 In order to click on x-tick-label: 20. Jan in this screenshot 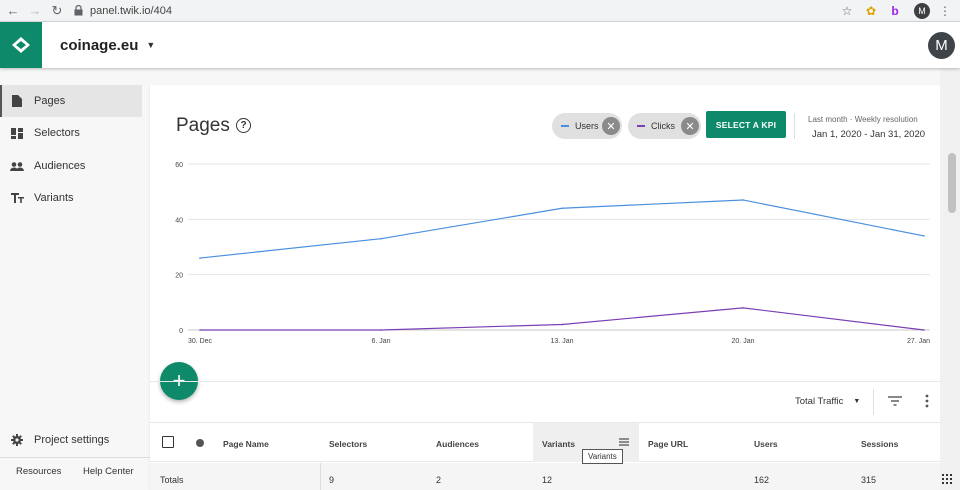, I will do `click(743, 341)`.